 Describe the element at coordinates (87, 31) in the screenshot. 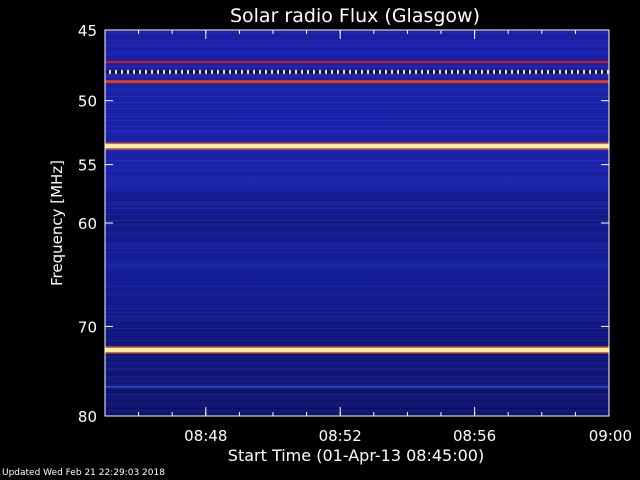

I see `y-tick-label: 45` at that location.